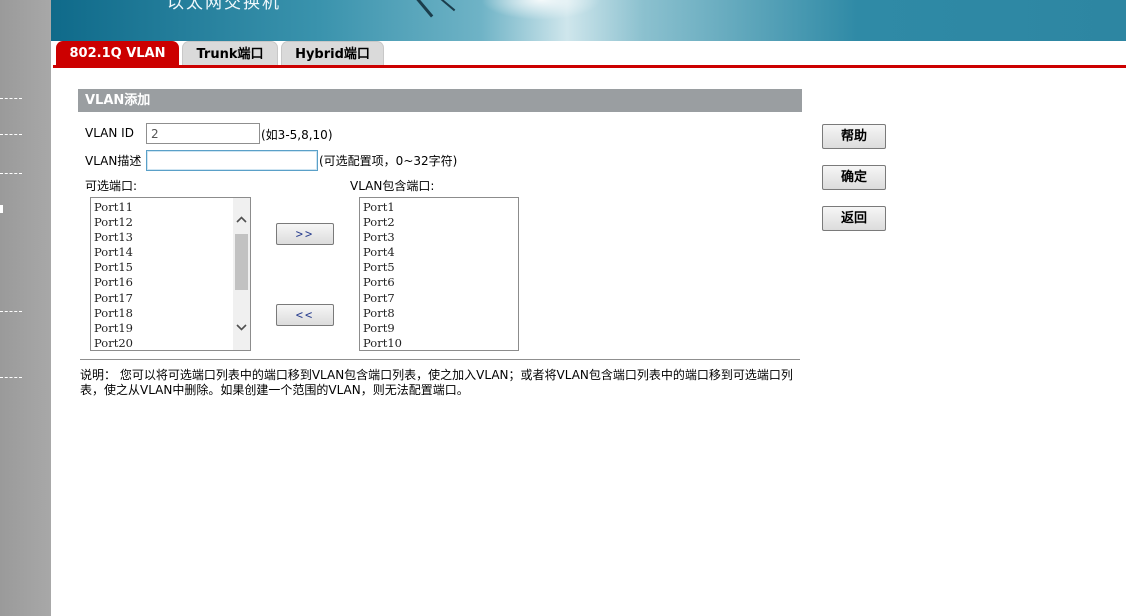  What do you see at coordinates (113, 161) in the screenshot?
I see `vlan-desc-label: VLAN描述` at bounding box center [113, 161].